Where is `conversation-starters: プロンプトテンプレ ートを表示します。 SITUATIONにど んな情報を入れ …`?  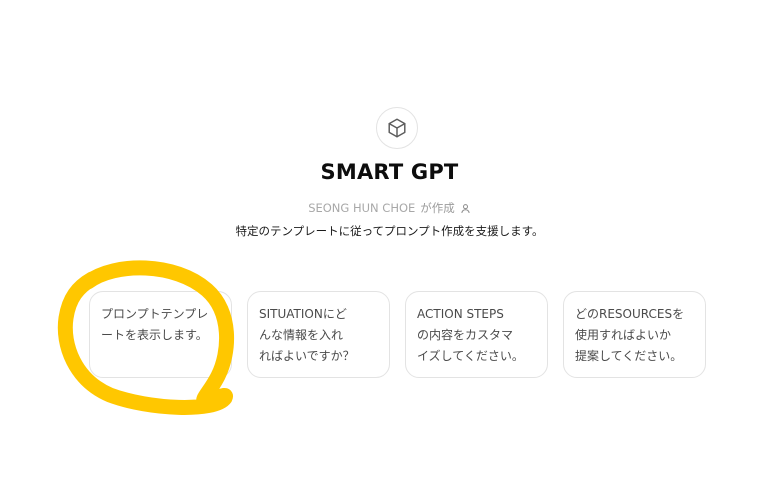 conversation-starters: プロンプトテンプレ ートを表示します。 SITUATIONにど んな情報を入れ … is located at coordinates (397, 334).